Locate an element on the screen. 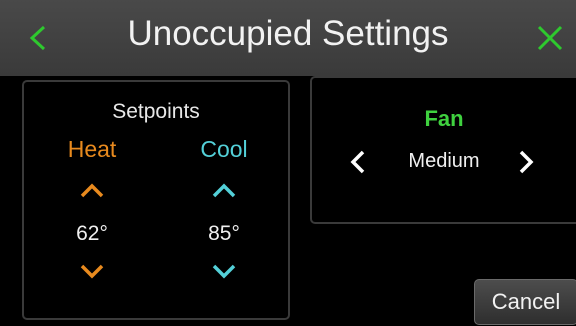 Image resolution: width=576 pixels, height=326 pixels. setpoints-title: Setpoints is located at coordinates (156, 111).